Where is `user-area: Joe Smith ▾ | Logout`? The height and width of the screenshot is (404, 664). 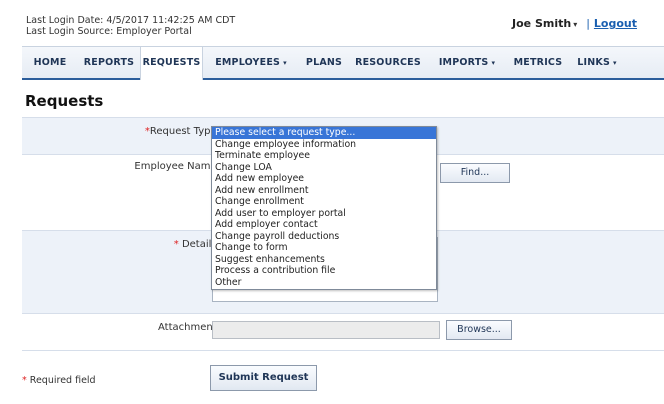 user-area: Joe Smith ▾ | Logout is located at coordinates (574, 23).